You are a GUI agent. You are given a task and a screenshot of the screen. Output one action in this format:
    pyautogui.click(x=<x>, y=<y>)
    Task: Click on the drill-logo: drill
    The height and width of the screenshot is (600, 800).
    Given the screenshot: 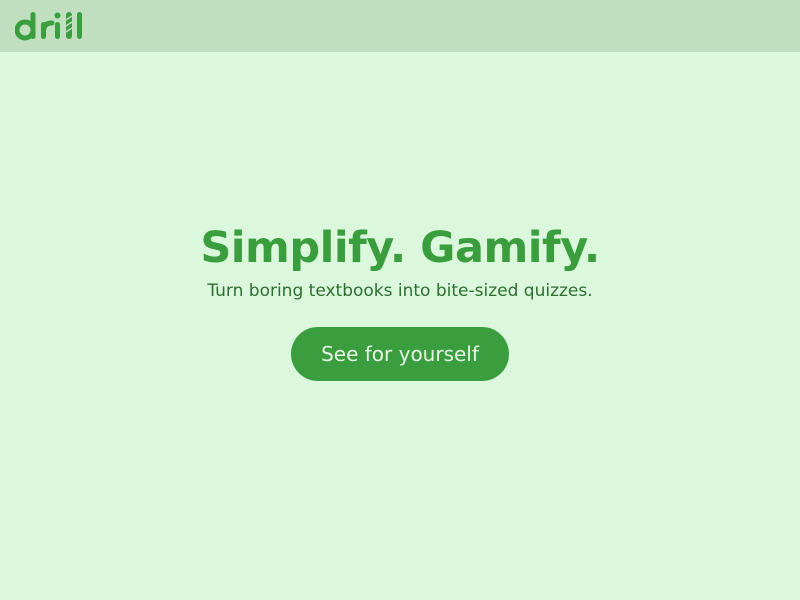 What is the action you would take?
    pyautogui.click(x=52, y=26)
    